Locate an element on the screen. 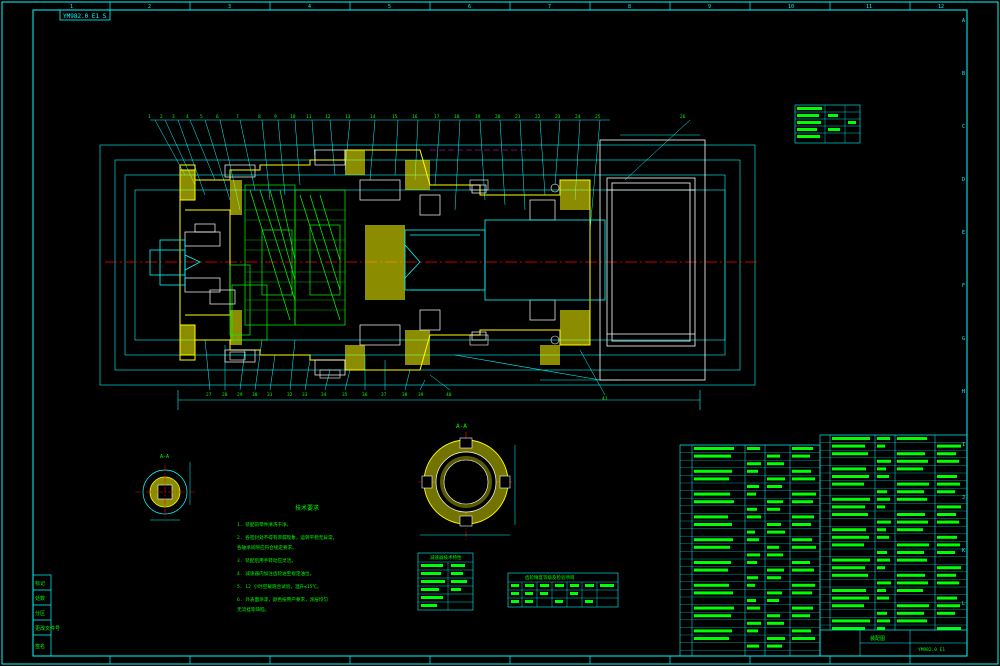 This screenshot has height=666, width=1000. svg-text: C is located at coordinates (963, 127).